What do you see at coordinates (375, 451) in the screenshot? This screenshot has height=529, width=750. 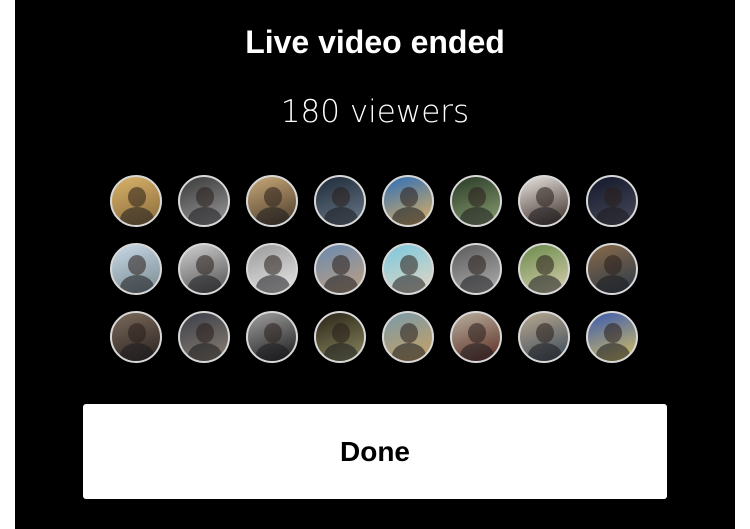 I see `done-button: Done` at bounding box center [375, 451].